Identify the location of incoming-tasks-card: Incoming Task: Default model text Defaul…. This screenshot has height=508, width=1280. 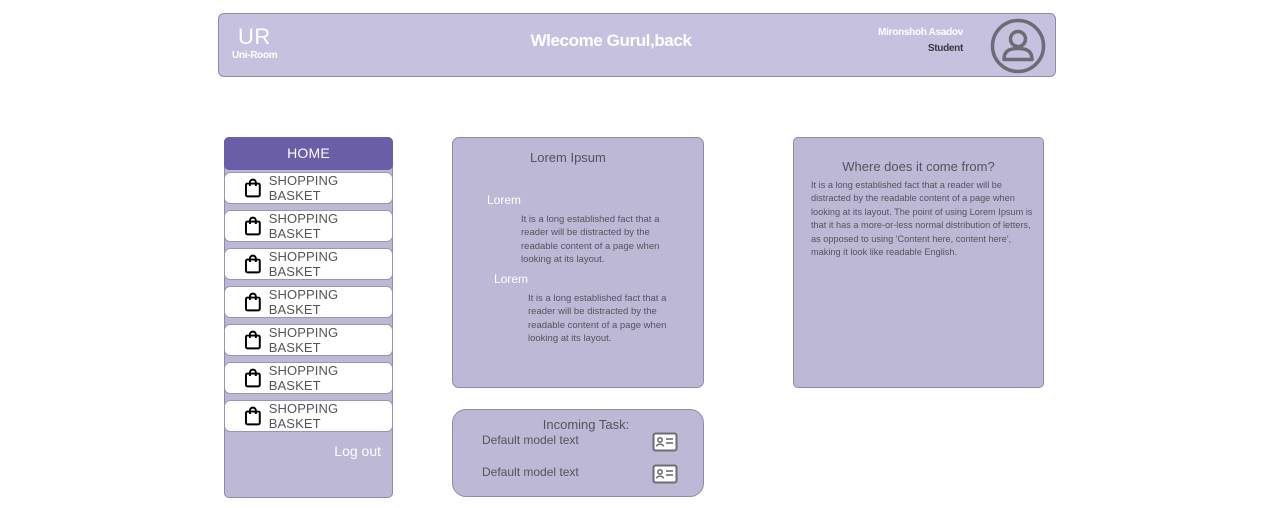
(578, 453).